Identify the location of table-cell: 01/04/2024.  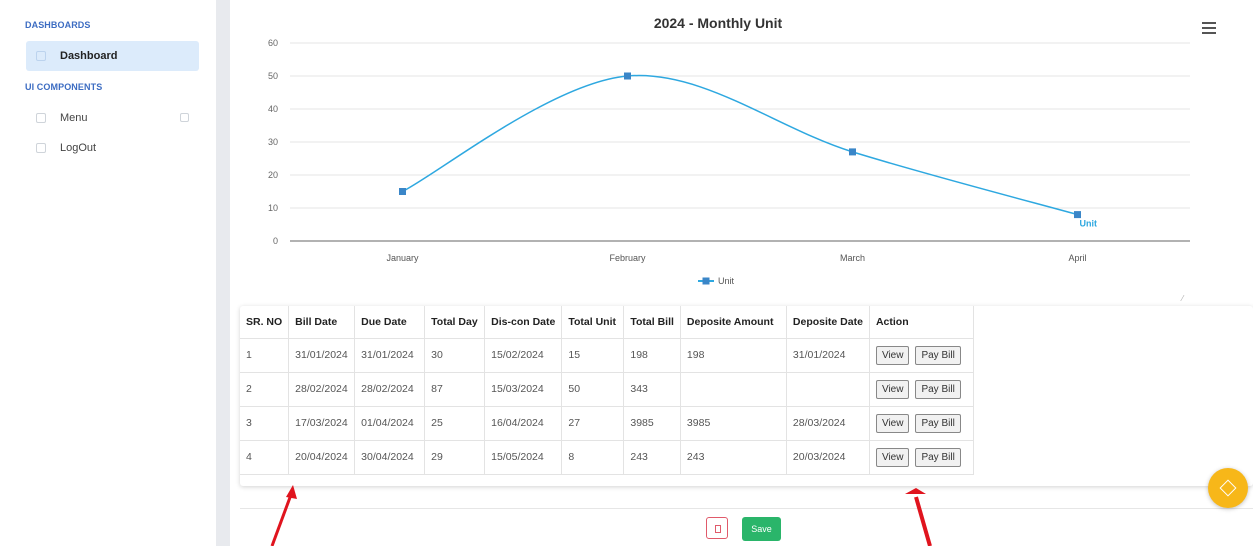
(390, 423).